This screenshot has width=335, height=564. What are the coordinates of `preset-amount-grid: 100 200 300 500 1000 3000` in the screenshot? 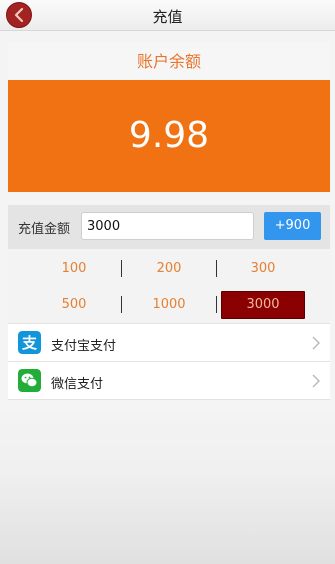 It's located at (169, 286).